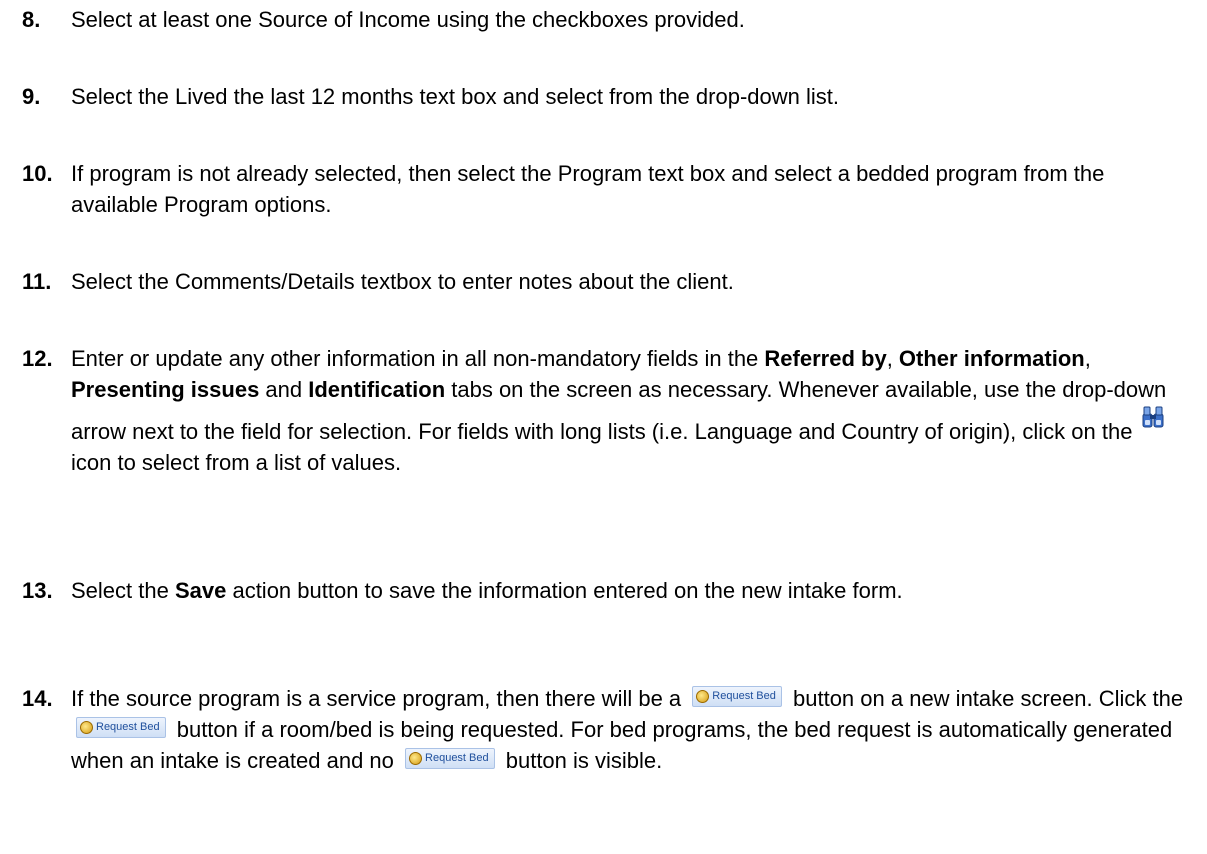 Image resolution: width=1207 pixels, height=854 pixels. What do you see at coordinates (37, 698) in the screenshot?
I see `step-number: 14.` at bounding box center [37, 698].